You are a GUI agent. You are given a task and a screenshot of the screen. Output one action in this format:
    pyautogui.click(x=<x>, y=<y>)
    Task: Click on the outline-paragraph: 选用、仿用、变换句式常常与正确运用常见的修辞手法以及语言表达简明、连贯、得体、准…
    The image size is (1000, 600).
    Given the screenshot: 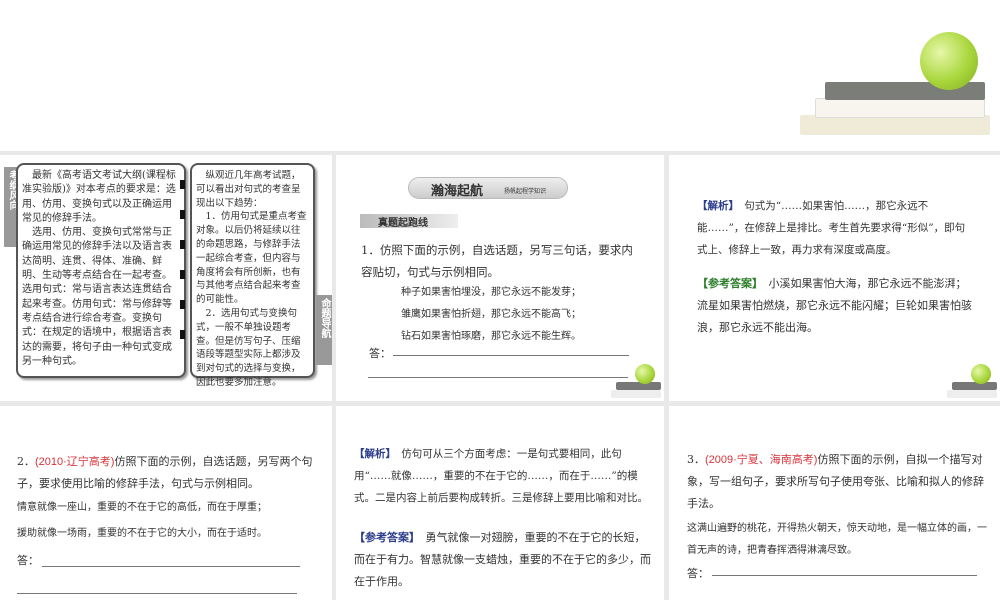 What is the action you would take?
    pyautogui.click(x=97, y=297)
    